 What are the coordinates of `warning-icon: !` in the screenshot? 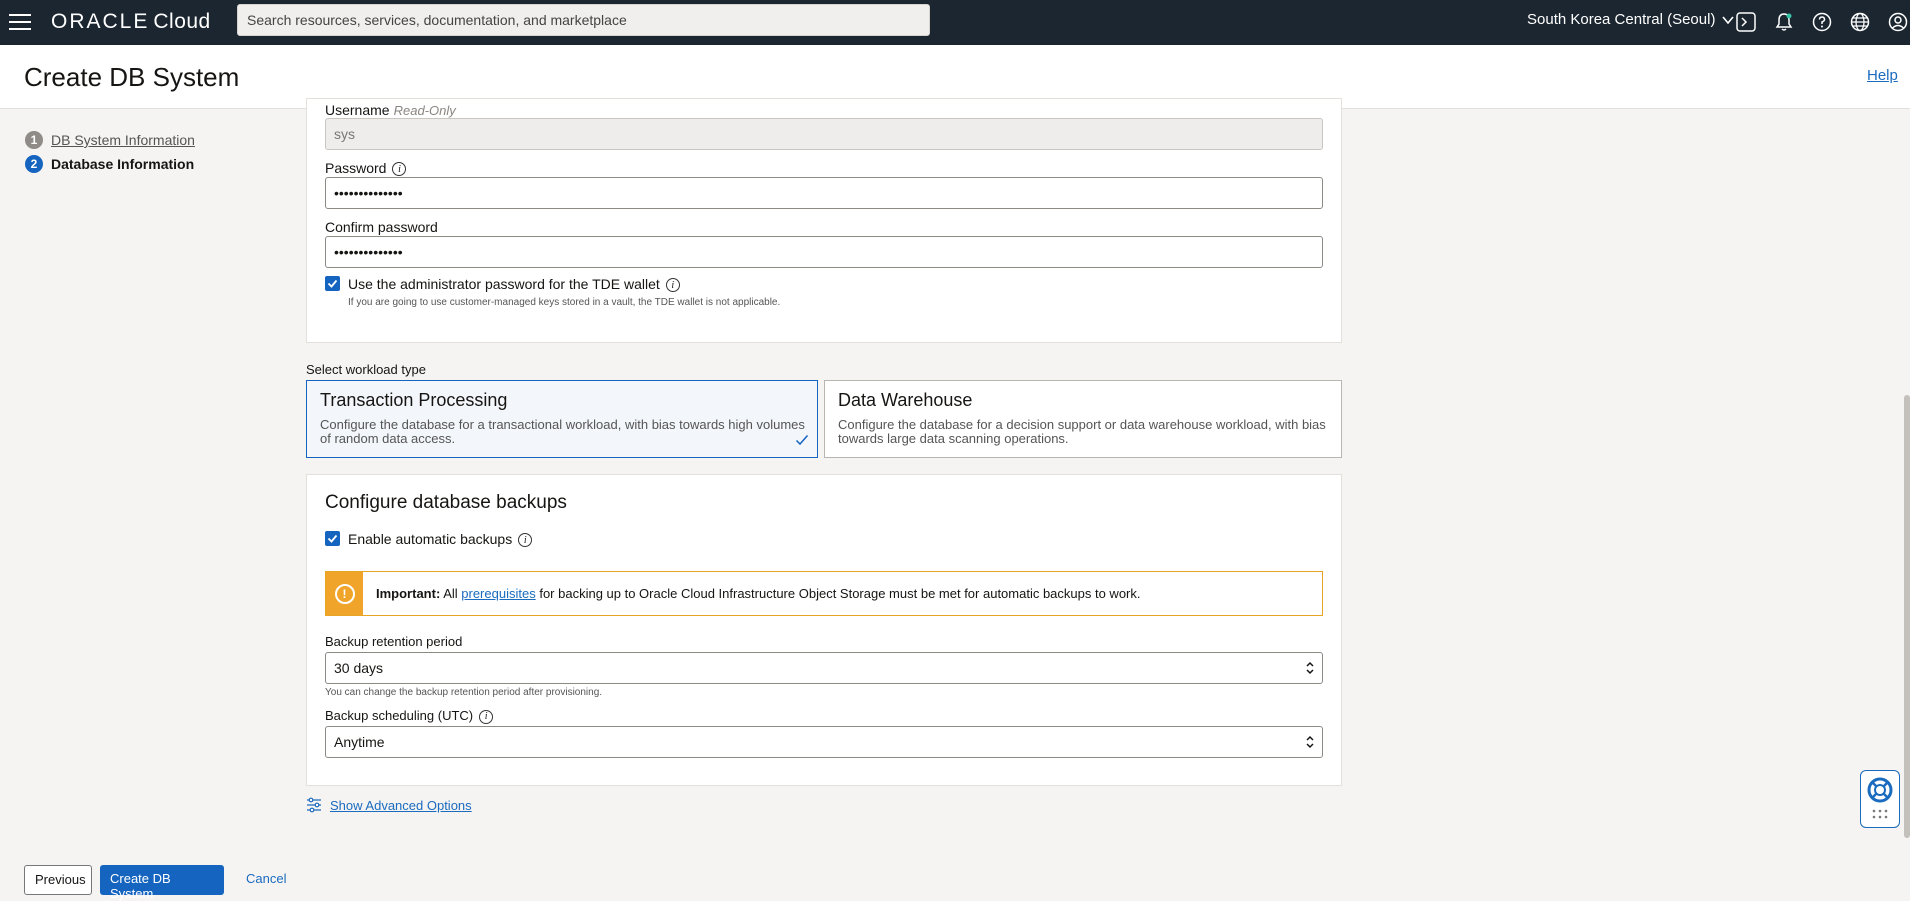 It's located at (344, 593).